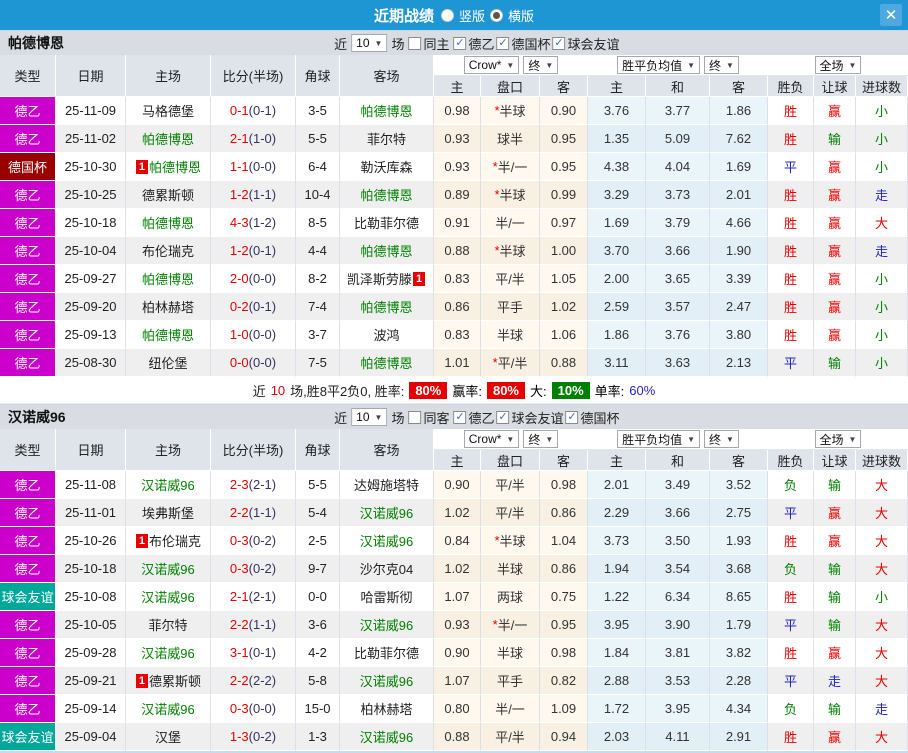 Image resolution: width=908 pixels, height=753 pixels. Describe the element at coordinates (510, 681) in the screenshot. I see `odds-handicap: 平手` at that location.